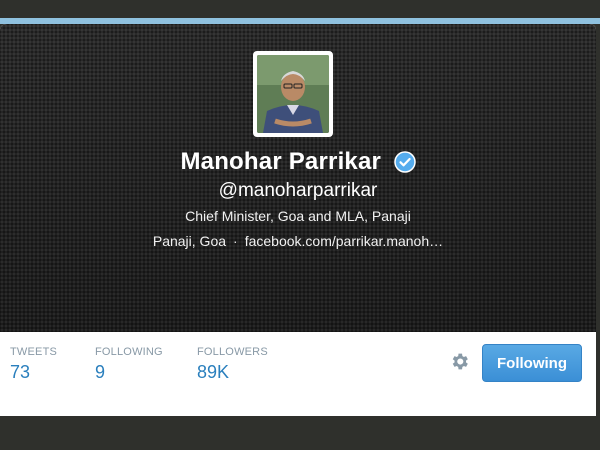 Image resolution: width=600 pixels, height=450 pixels. I want to click on gear-icon, so click(459, 361).